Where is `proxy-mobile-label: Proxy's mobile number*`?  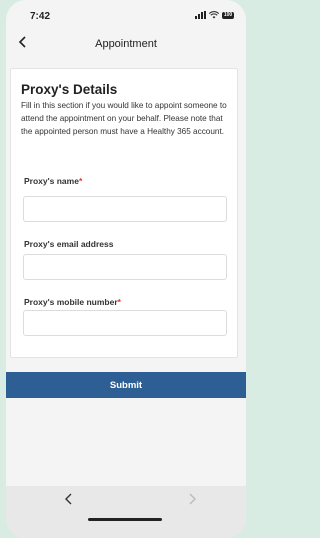
proxy-mobile-label: Proxy's mobile number* is located at coordinates (72, 302).